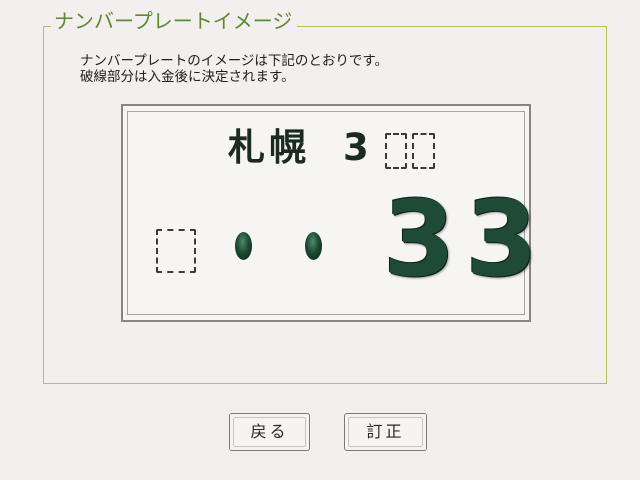  I want to click on back-button-label: 戻る, so click(269, 431).